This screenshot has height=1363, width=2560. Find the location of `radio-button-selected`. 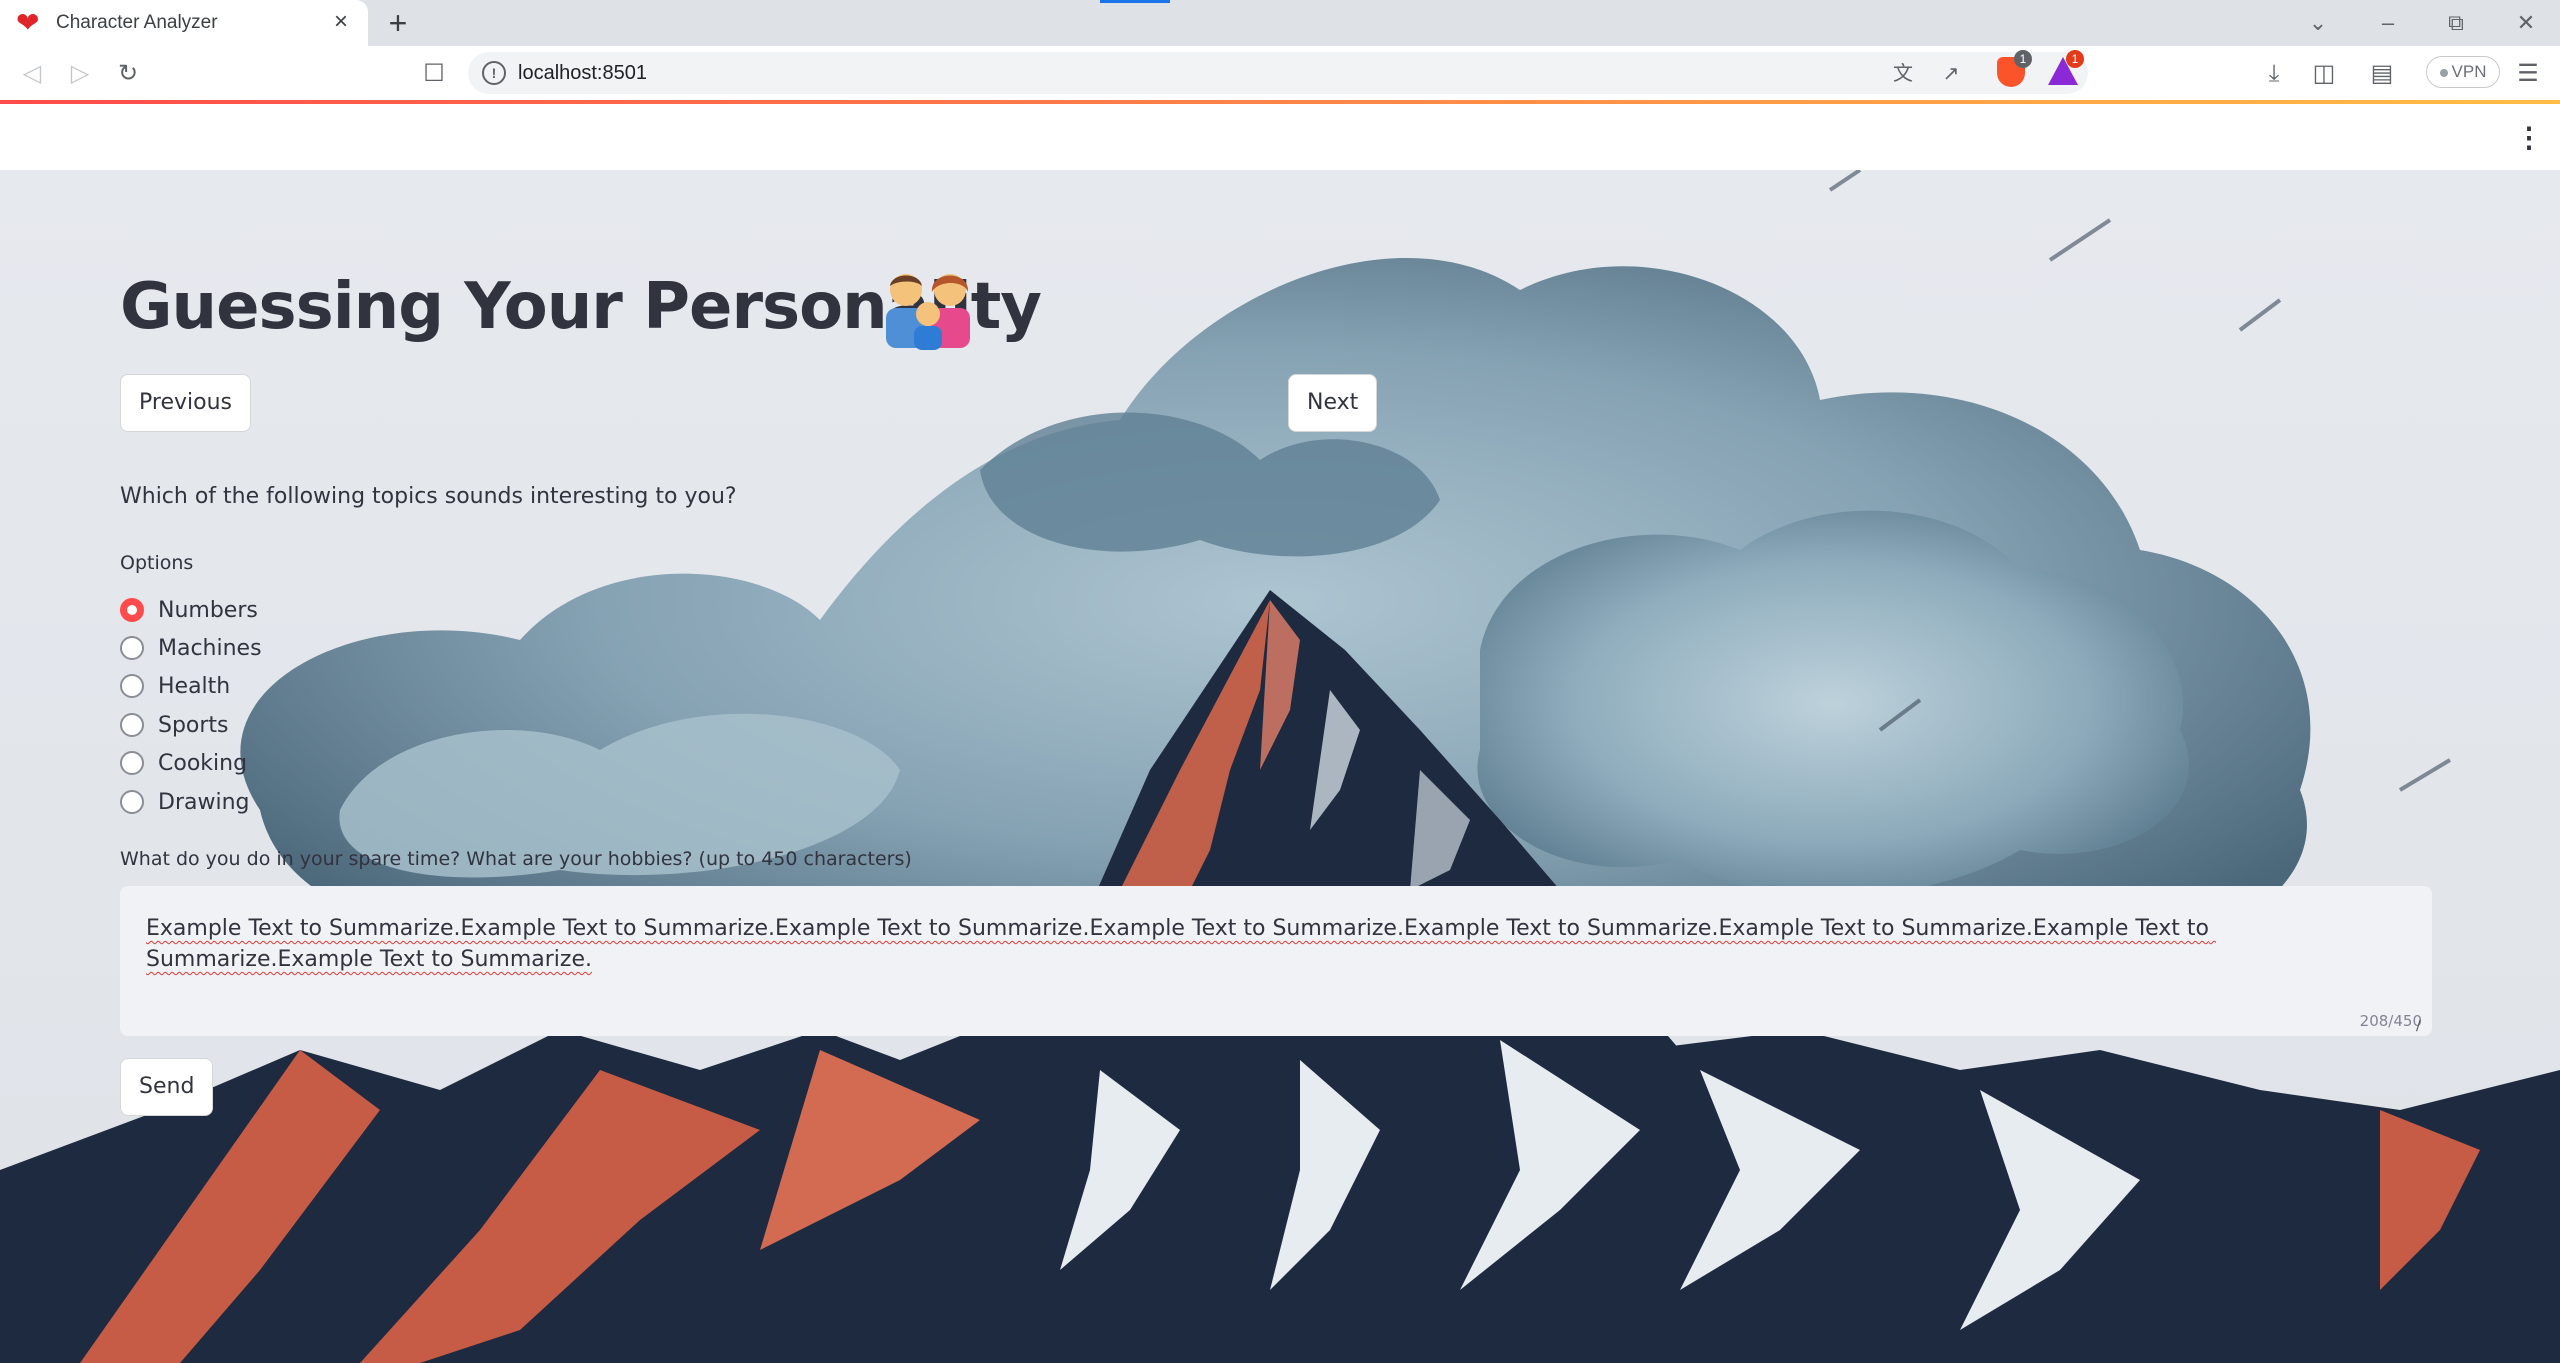

radio-button-selected is located at coordinates (132, 610).